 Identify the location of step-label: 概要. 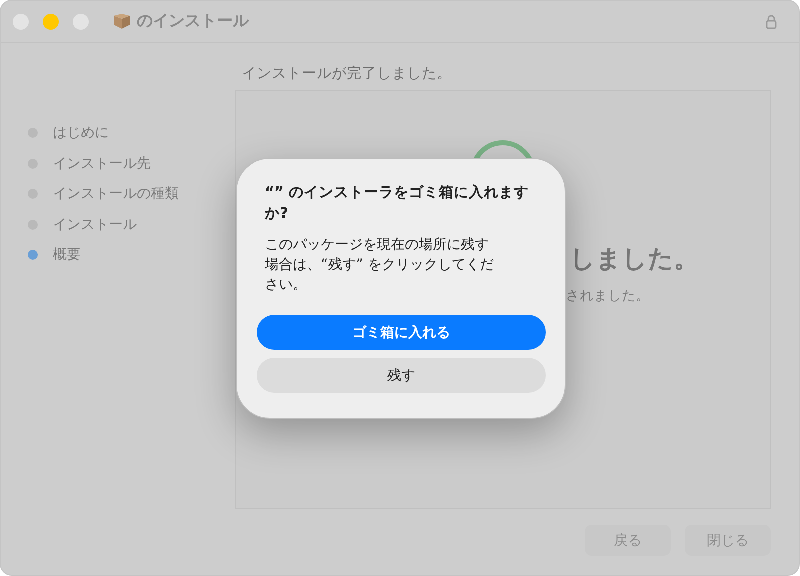
(67, 255).